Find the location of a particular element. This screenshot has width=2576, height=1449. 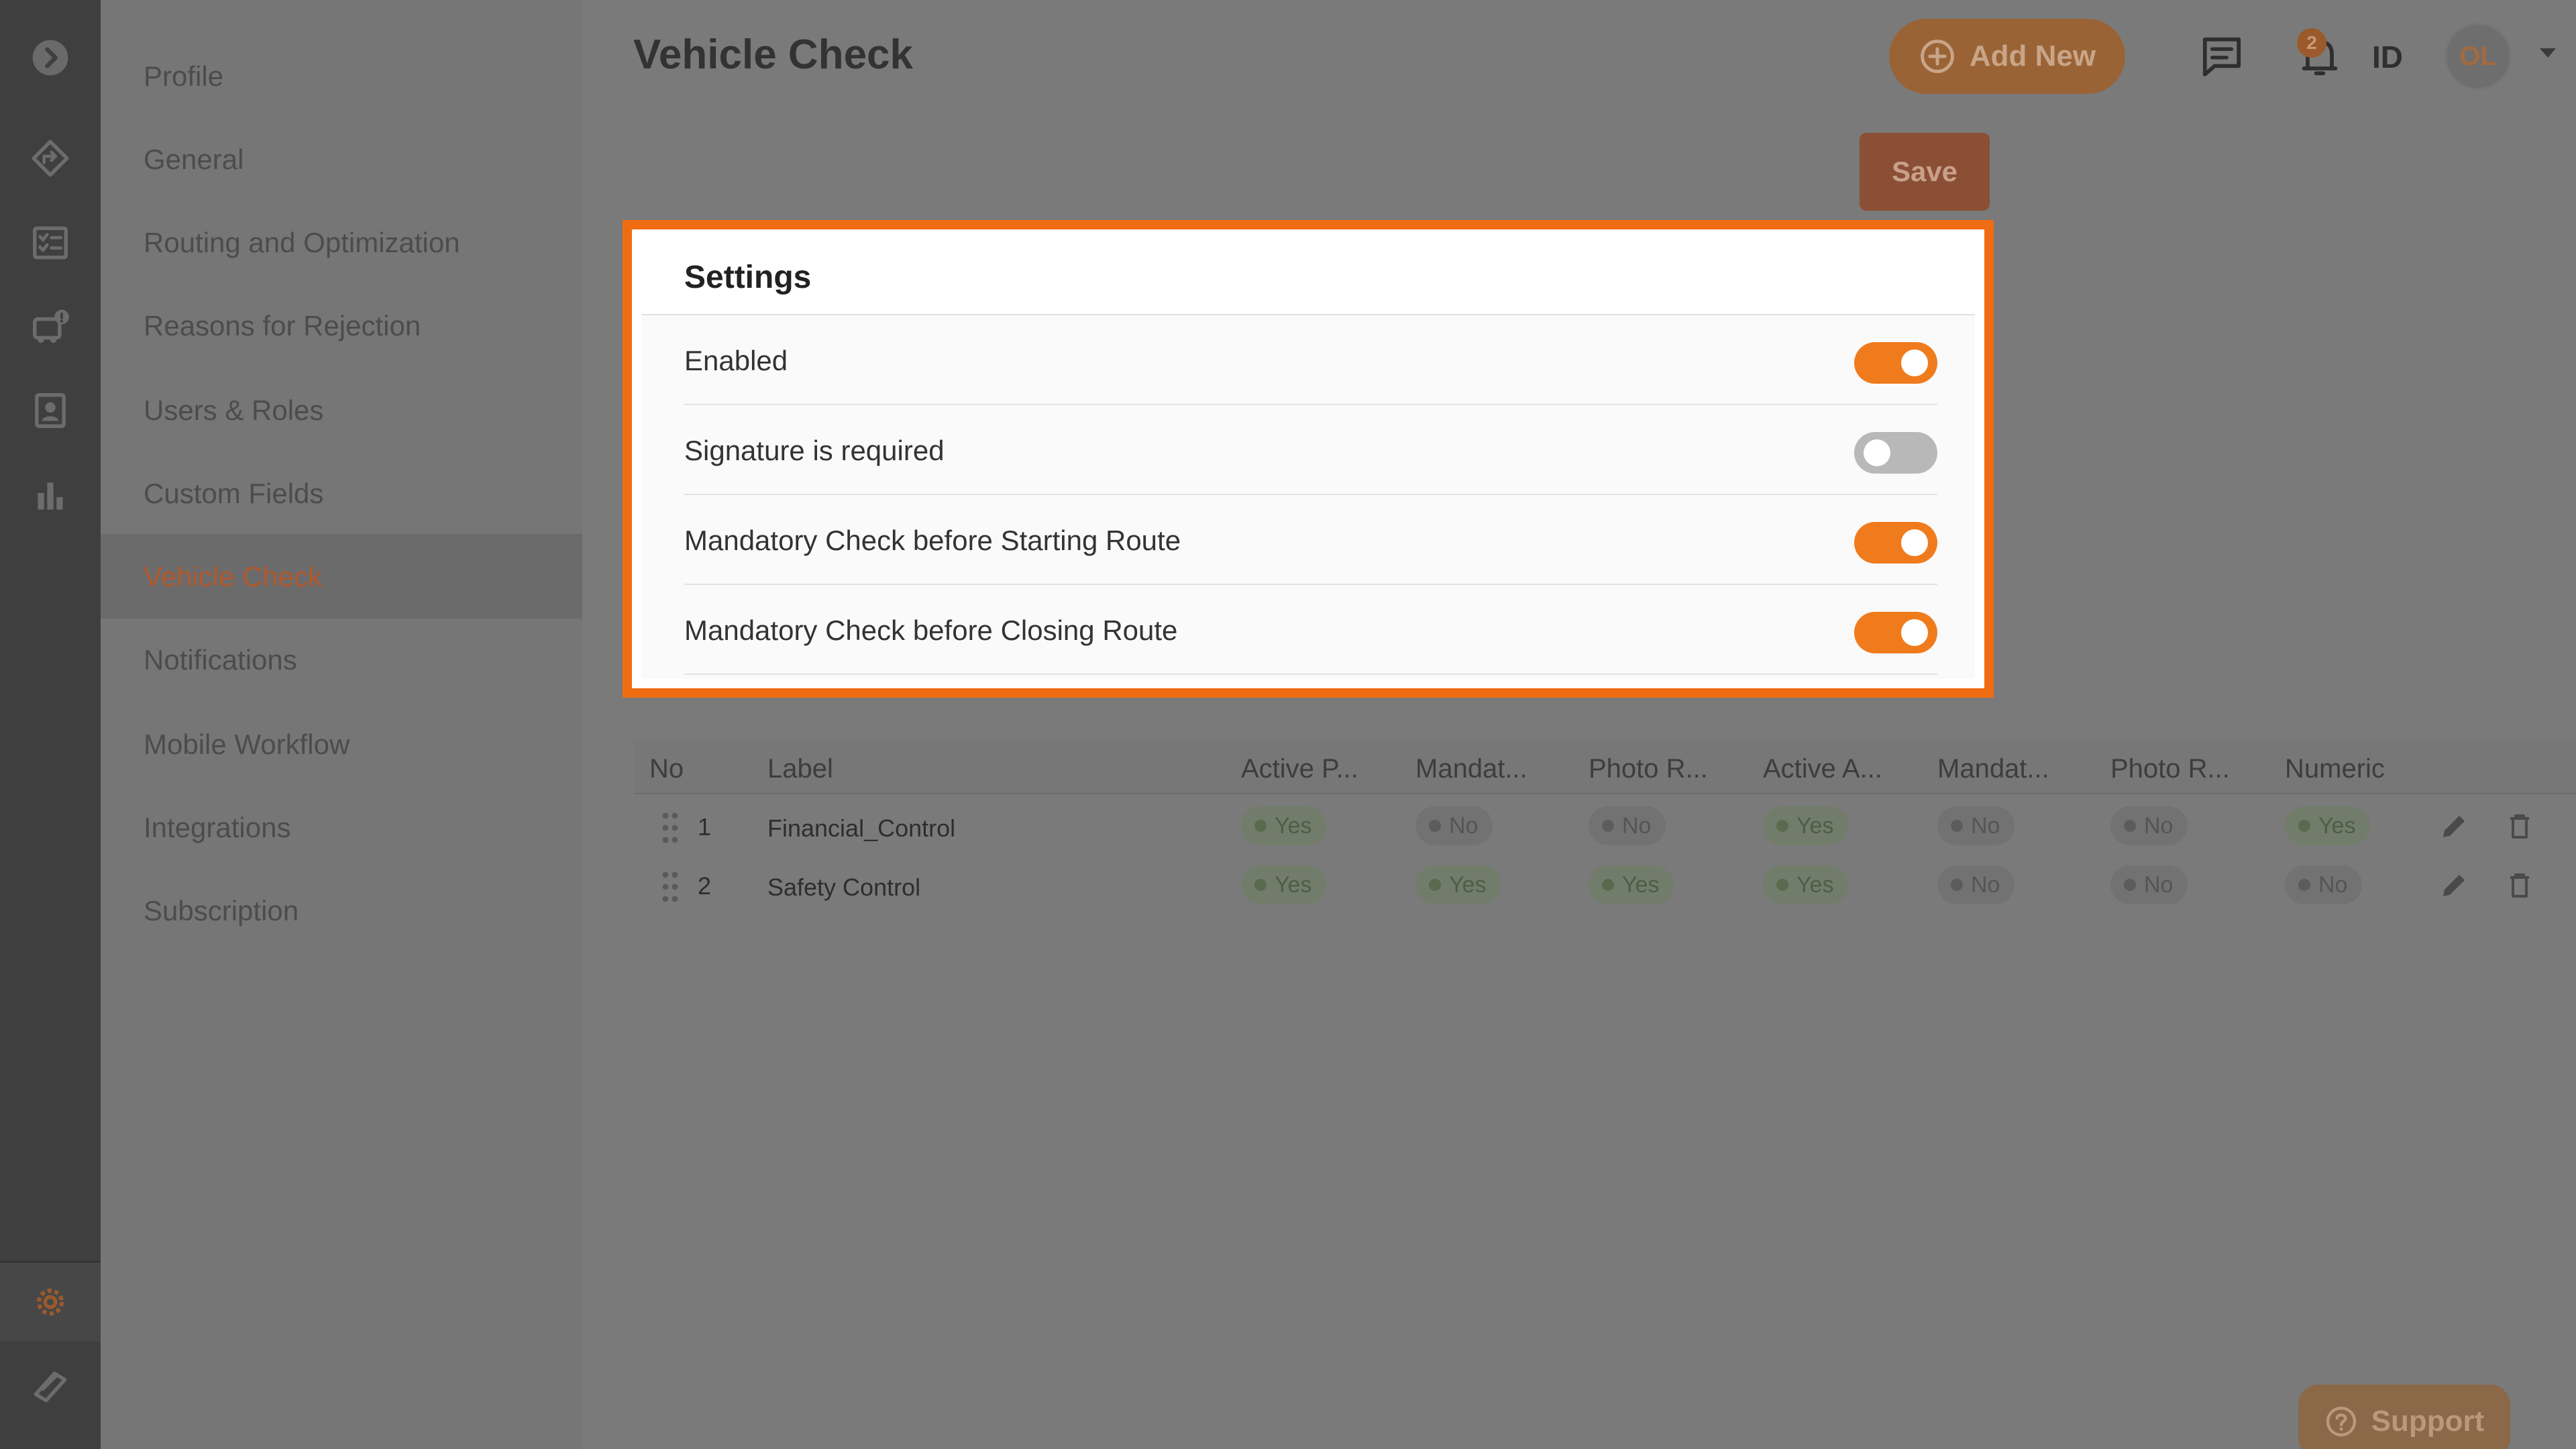

sidebar-item-rejection-reasons: Reasons for Rejection is located at coordinates (282, 326).